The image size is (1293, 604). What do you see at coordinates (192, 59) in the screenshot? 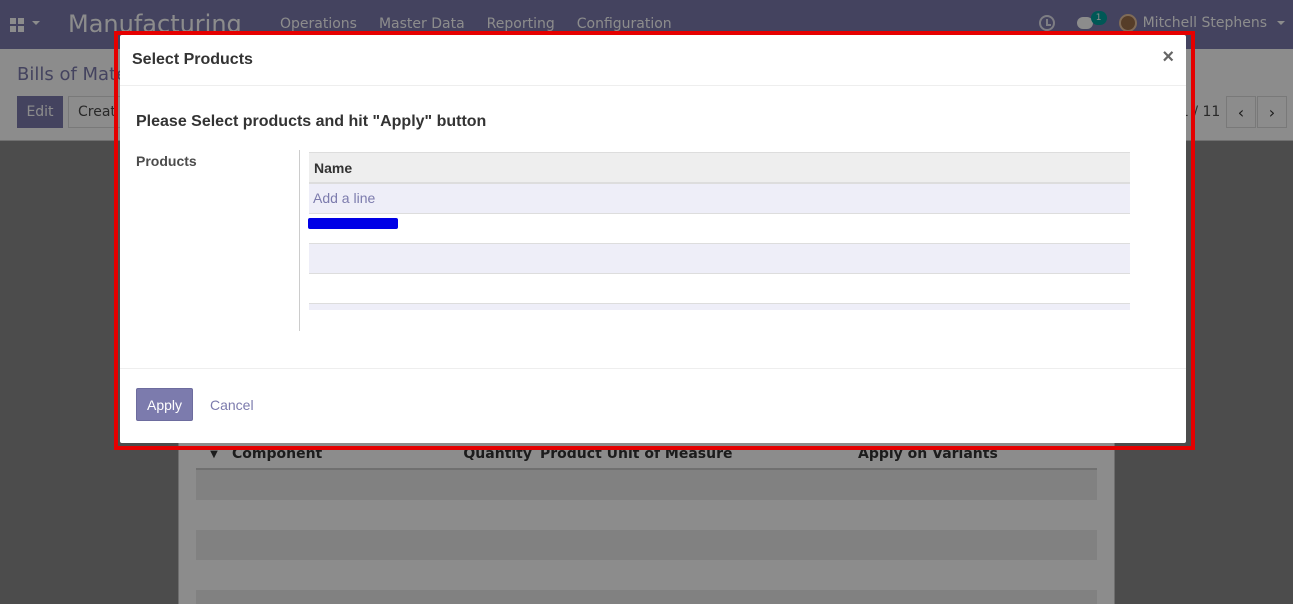
I see `modal-title: Select Products` at bounding box center [192, 59].